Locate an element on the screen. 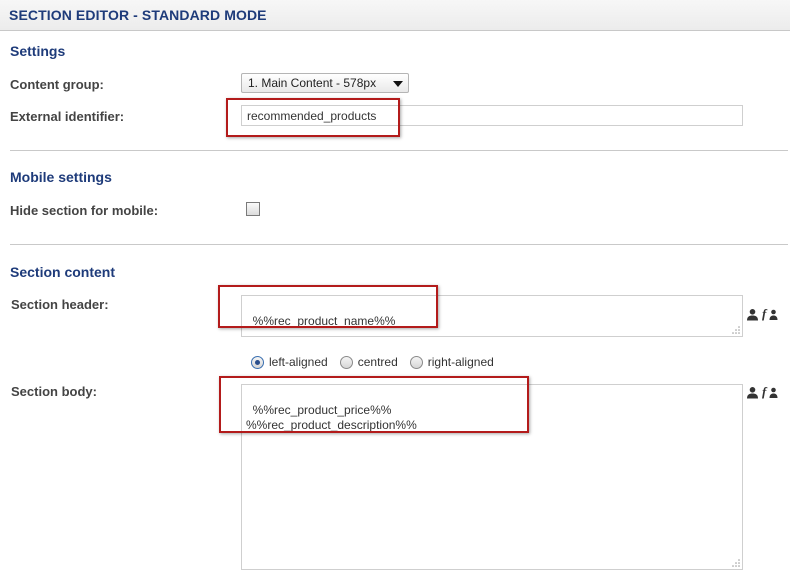 The height and width of the screenshot is (575, 800). alignment-option-right: right-aligned is located at coordinates (451, 362).